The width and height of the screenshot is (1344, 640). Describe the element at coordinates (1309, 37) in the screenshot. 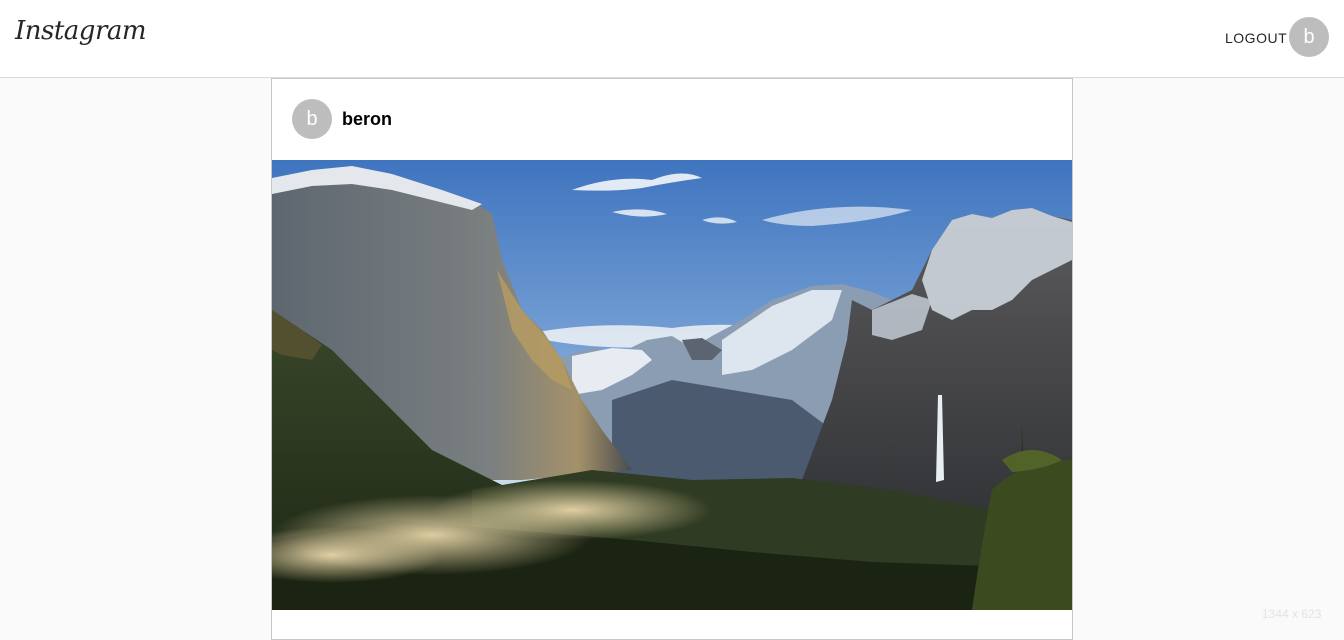

I see `header-avatar: b` at that location.